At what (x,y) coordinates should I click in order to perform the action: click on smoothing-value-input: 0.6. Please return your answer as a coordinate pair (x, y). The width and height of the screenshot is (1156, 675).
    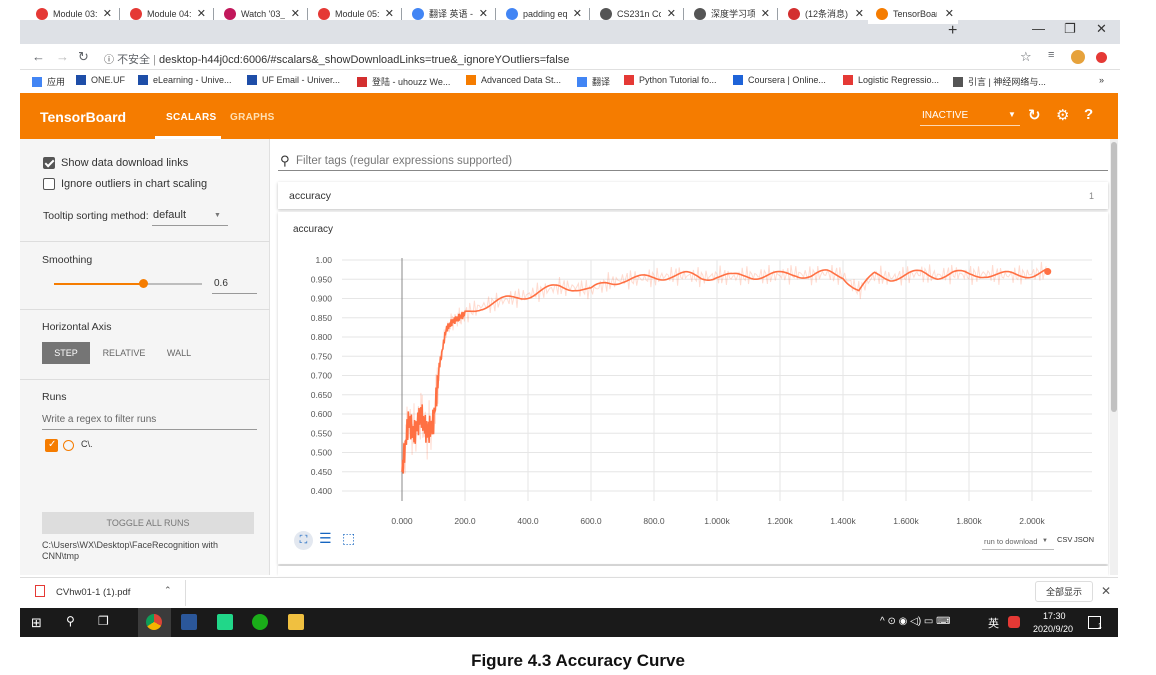
    Looking at the image, I should click on (221, 283).